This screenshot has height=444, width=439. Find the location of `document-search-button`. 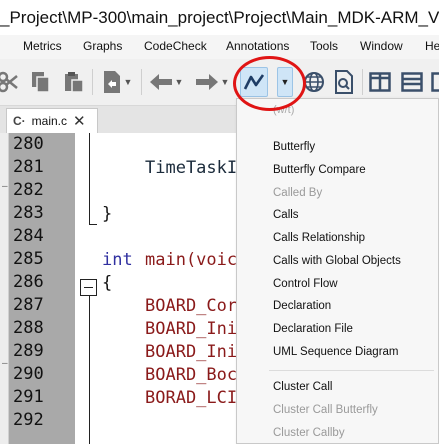

document-search-button is located at coordinates (344, 82).